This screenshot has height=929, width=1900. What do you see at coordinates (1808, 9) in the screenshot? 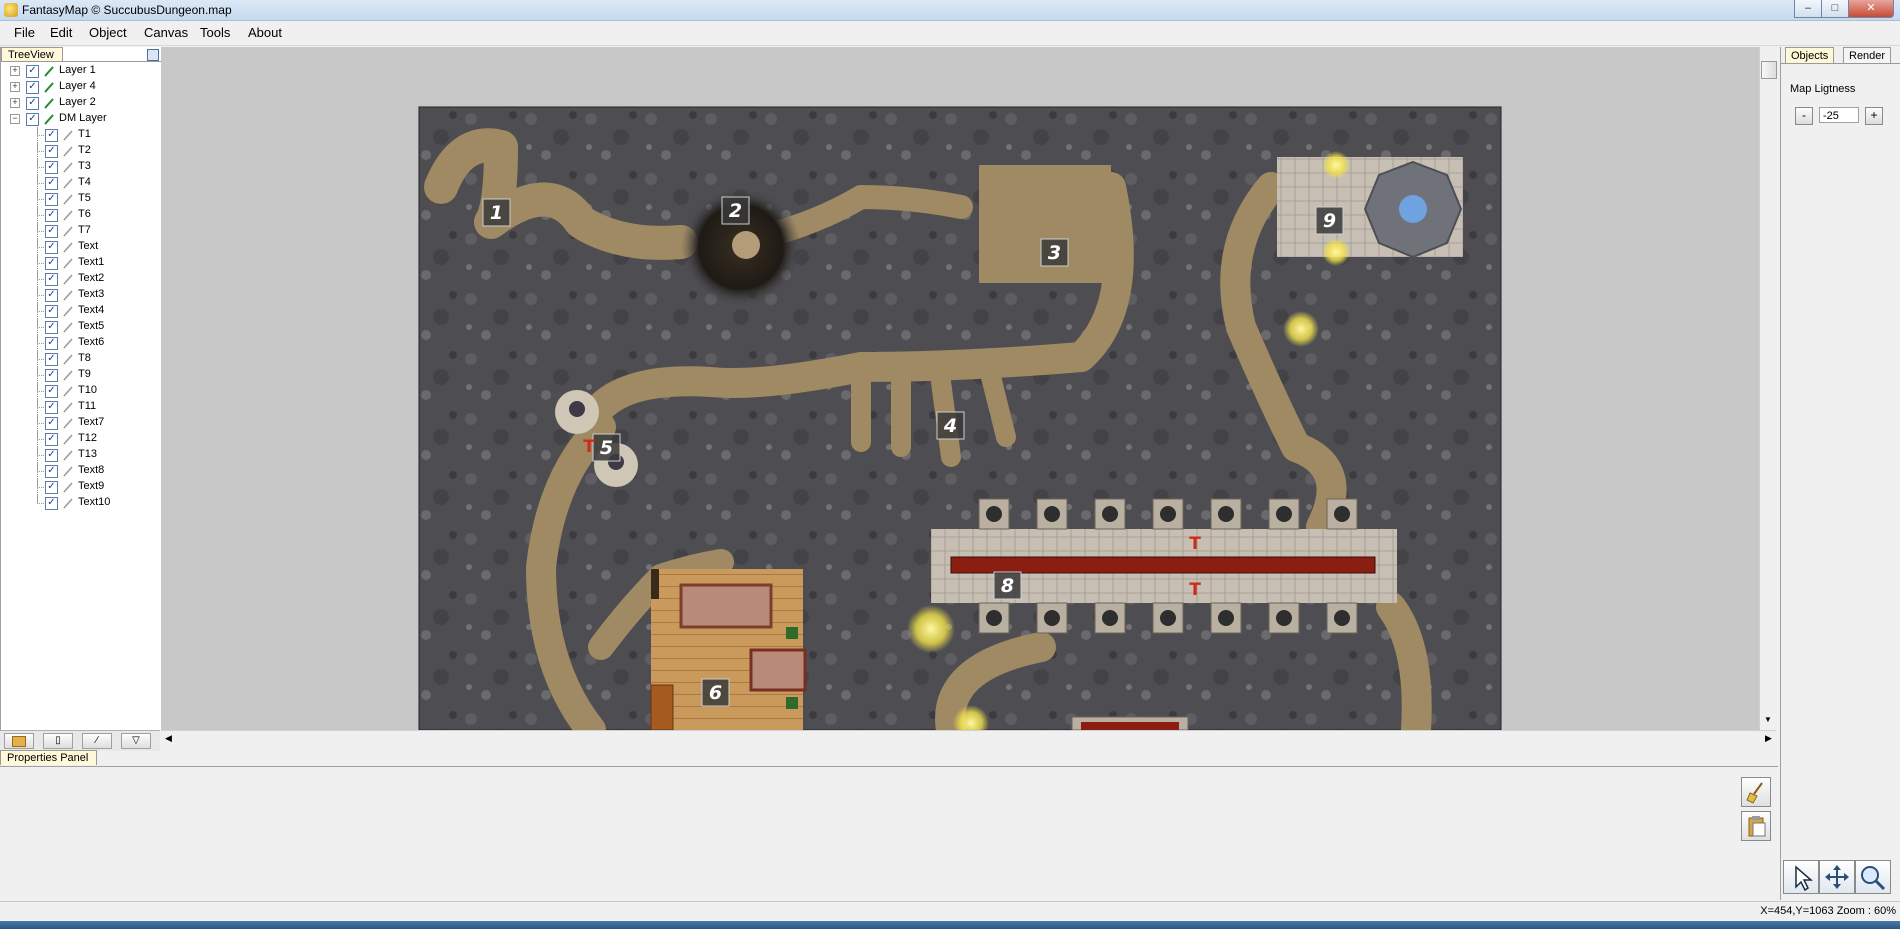
I see `minimize-icon: –` at bounding box center [1808, 9].